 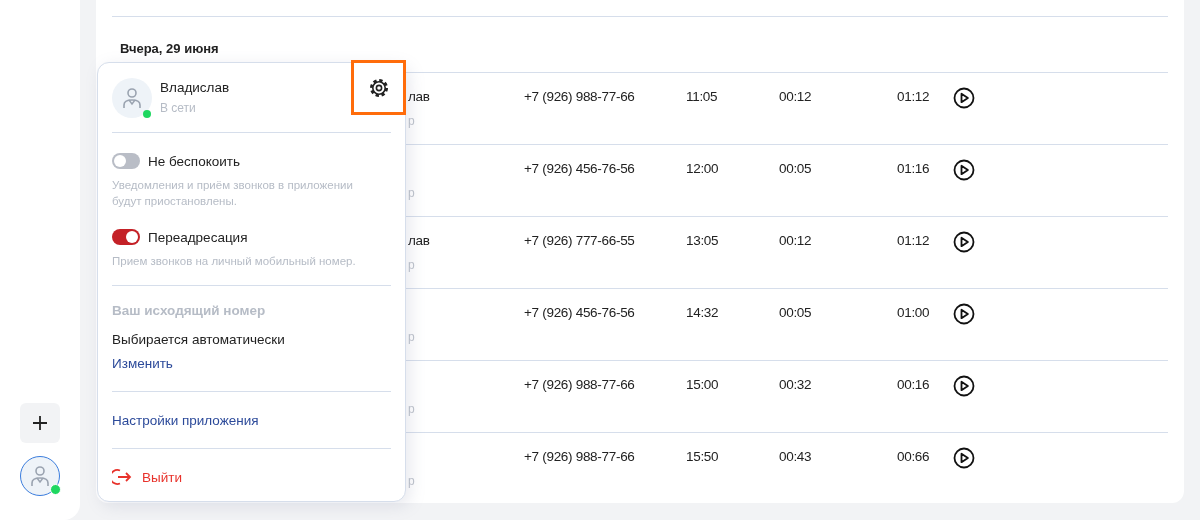 I want to click on phone-number: +7 (926) 777-66-55, so click(x=580, y=240).